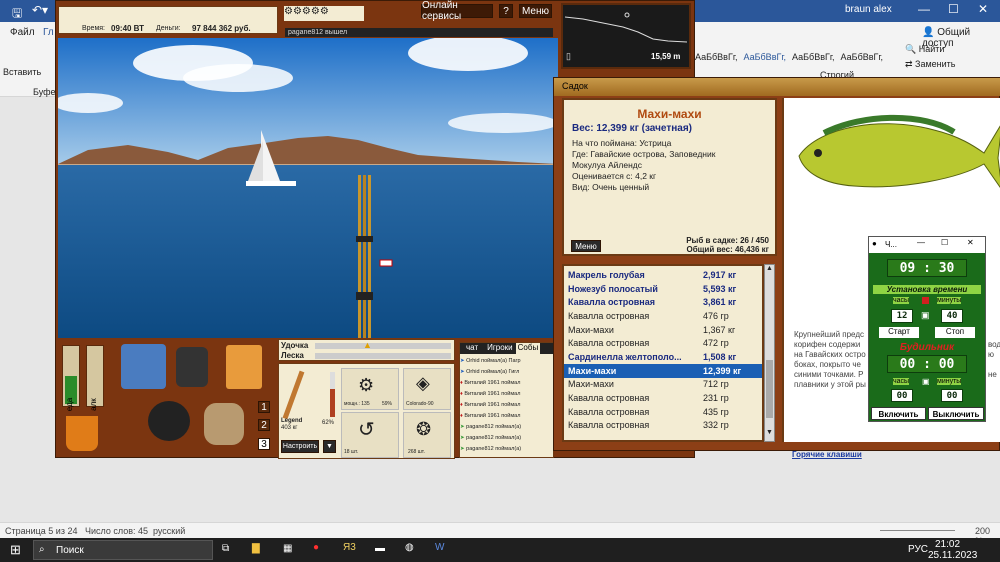 Image resolution: width=1000 pixels, height=562 pixels. Describe the element at coordinates (94, 28) in the screenshot. I see `time-label: Время:` at that location.